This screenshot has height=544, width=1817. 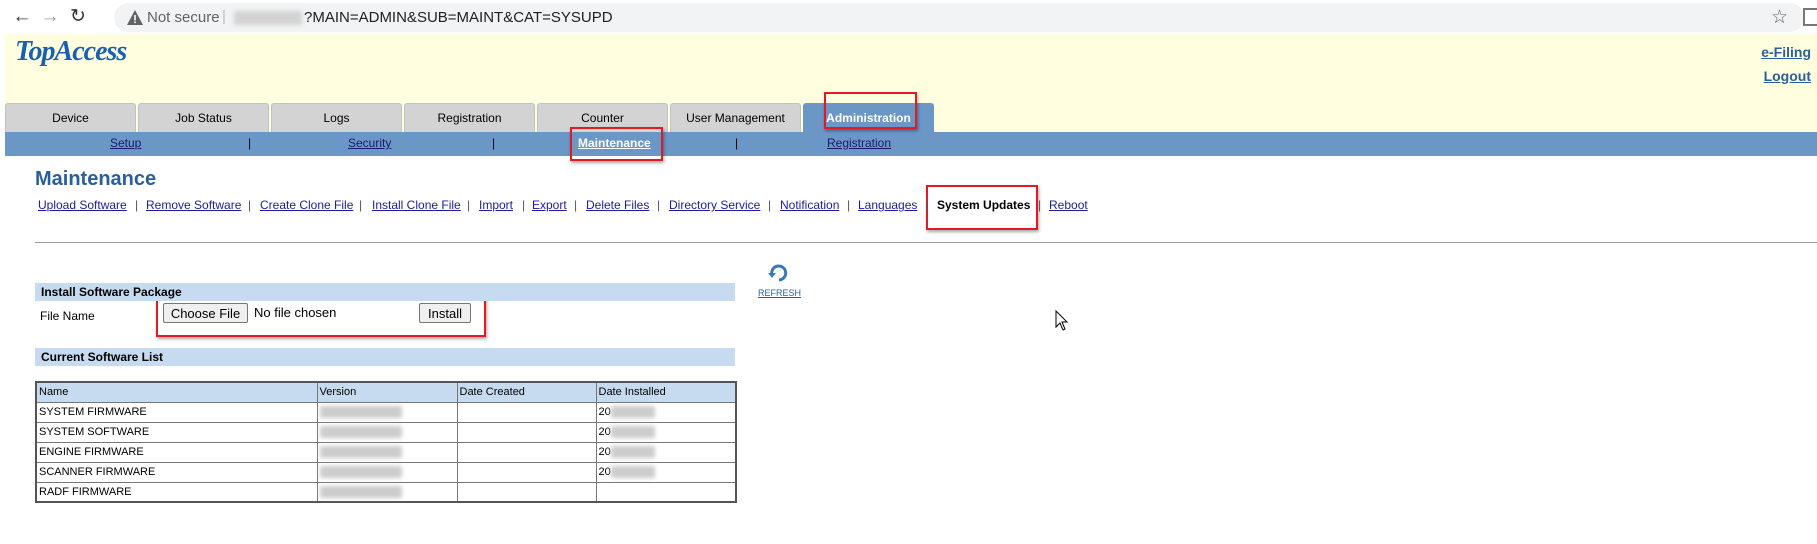 I want to click on page-title: Maintenance, so click(x=96, y=179).